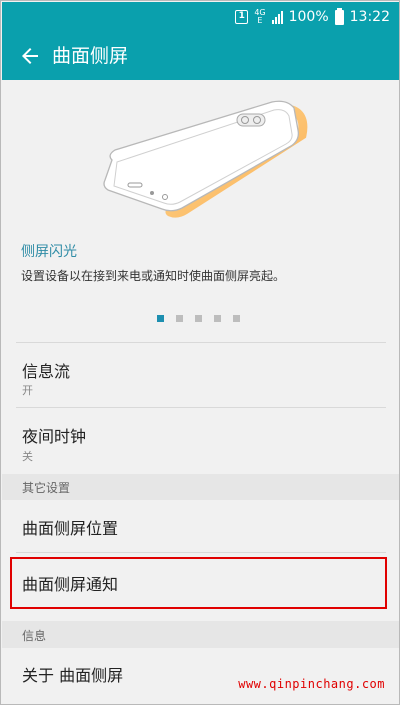 The width and height of the screenshot is (400, 705). Describe the element at coordinates (90, 56) in the screenshot. I see `page-title: 曲面侧屏` at that location.